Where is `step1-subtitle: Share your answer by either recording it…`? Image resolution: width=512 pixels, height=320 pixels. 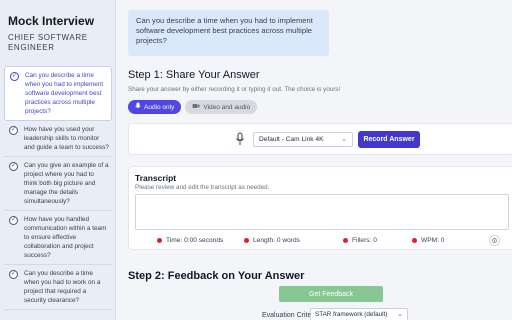
step1-subtitle: Share your answer by either recording it… is located at coordinates (234, 89).